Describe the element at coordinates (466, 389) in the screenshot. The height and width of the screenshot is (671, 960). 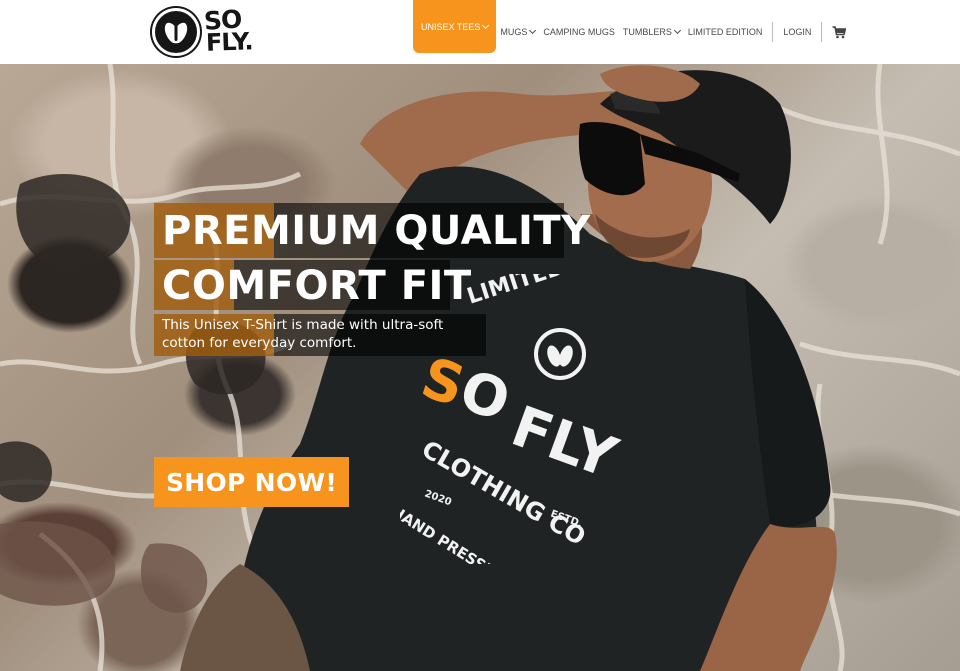
I see `svg-text: SO` at that location.